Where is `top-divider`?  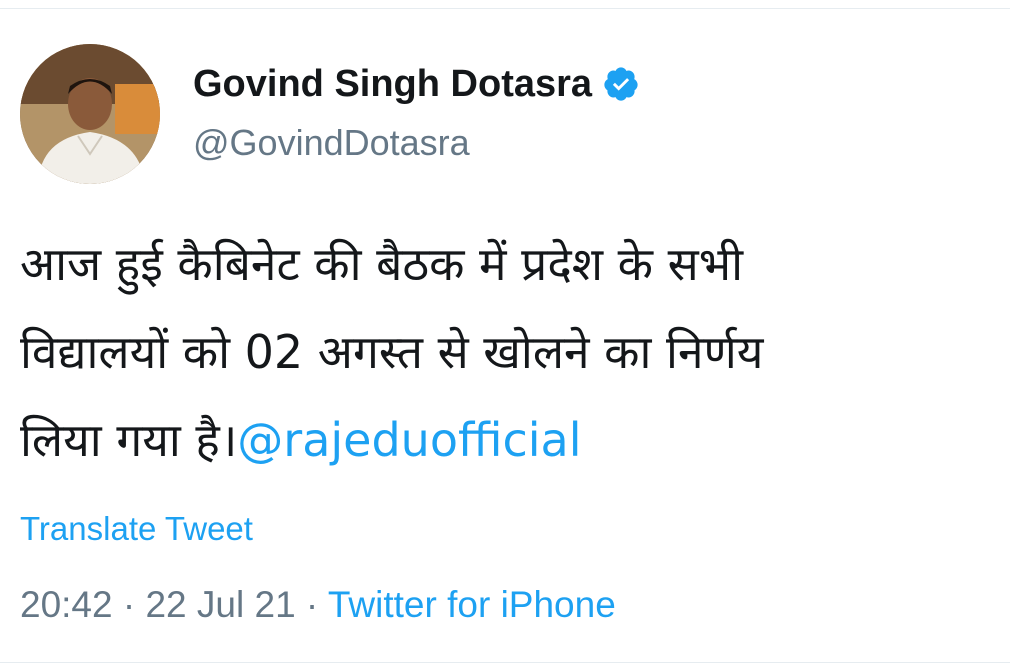 top-divider is located at coordinates (505, 8).